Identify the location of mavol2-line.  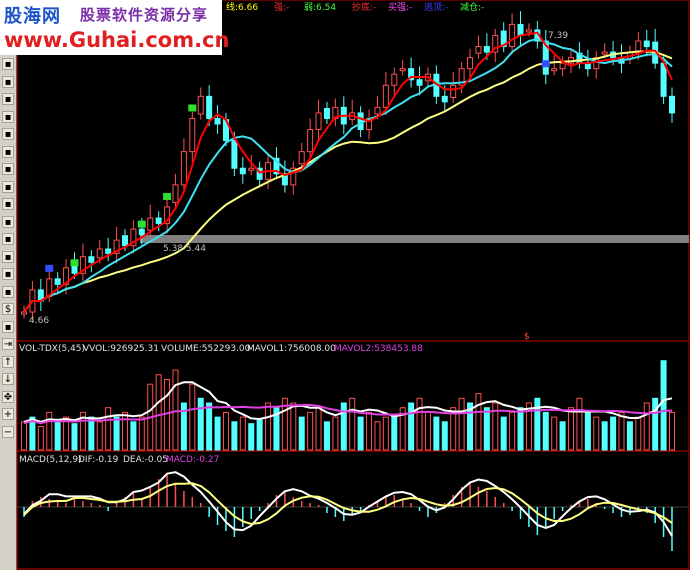
(348, 414).